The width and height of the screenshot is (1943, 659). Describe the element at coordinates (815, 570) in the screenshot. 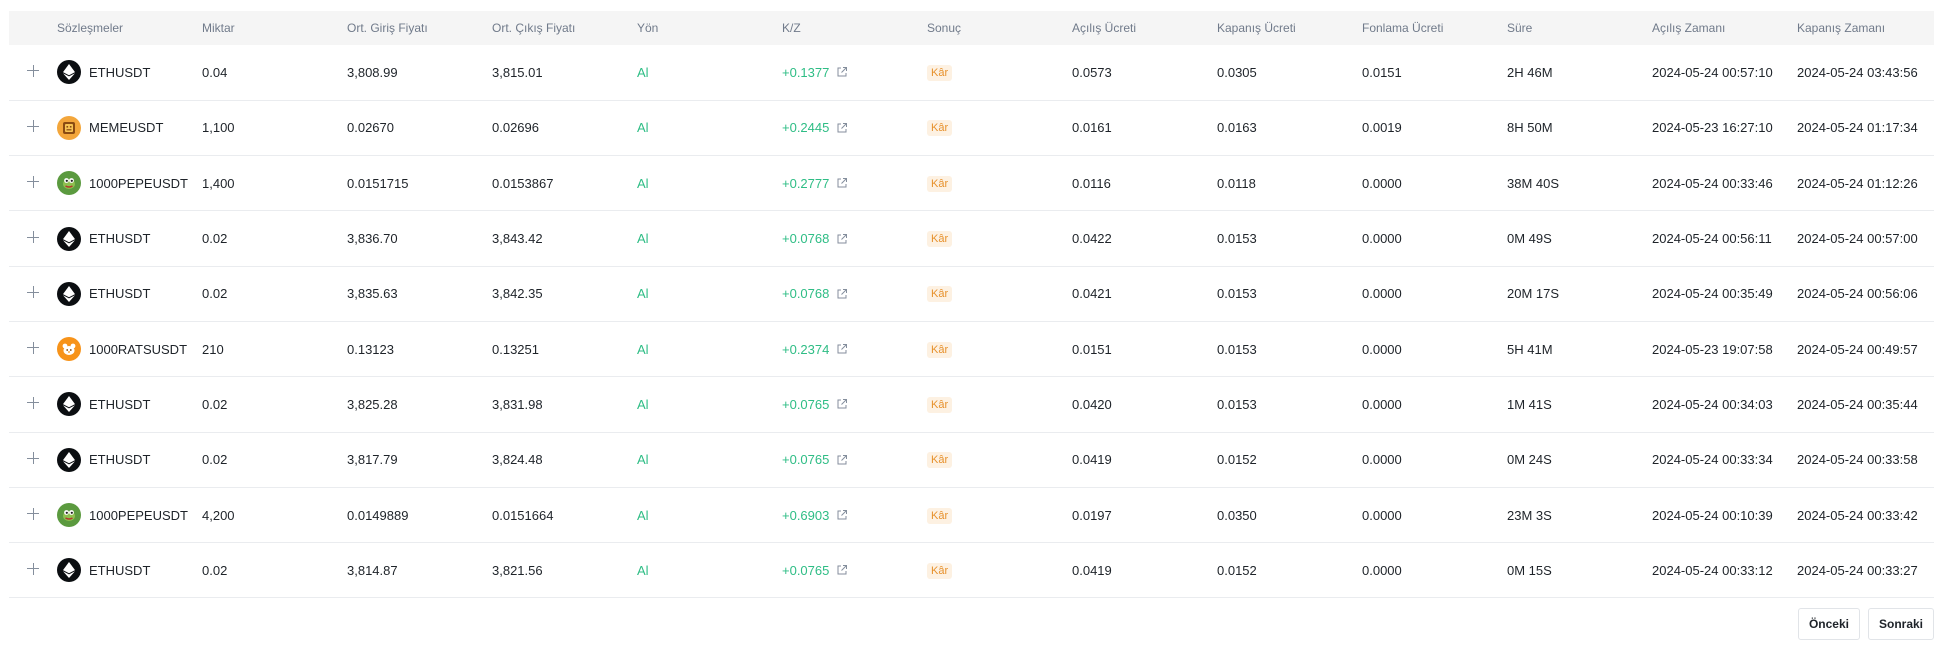

I see `pnl-value-wrap: +0.0765` at that location.